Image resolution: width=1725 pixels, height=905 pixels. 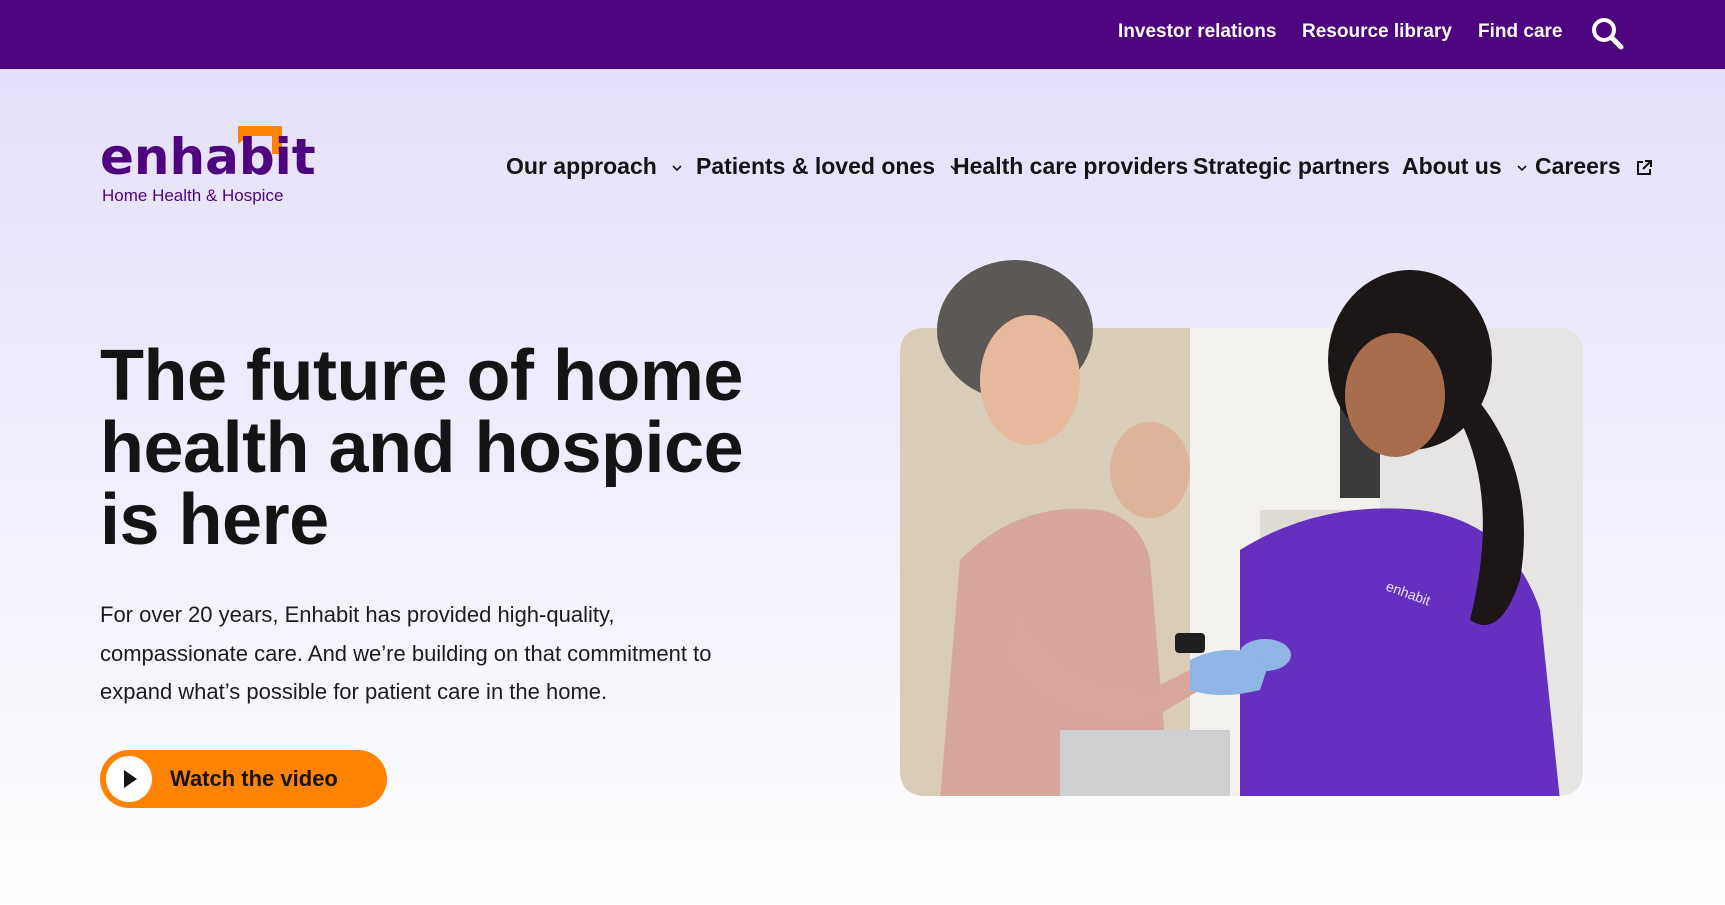 I want to click on nav-health-care-providers: Health care providers, so click(x=1070, y=166).